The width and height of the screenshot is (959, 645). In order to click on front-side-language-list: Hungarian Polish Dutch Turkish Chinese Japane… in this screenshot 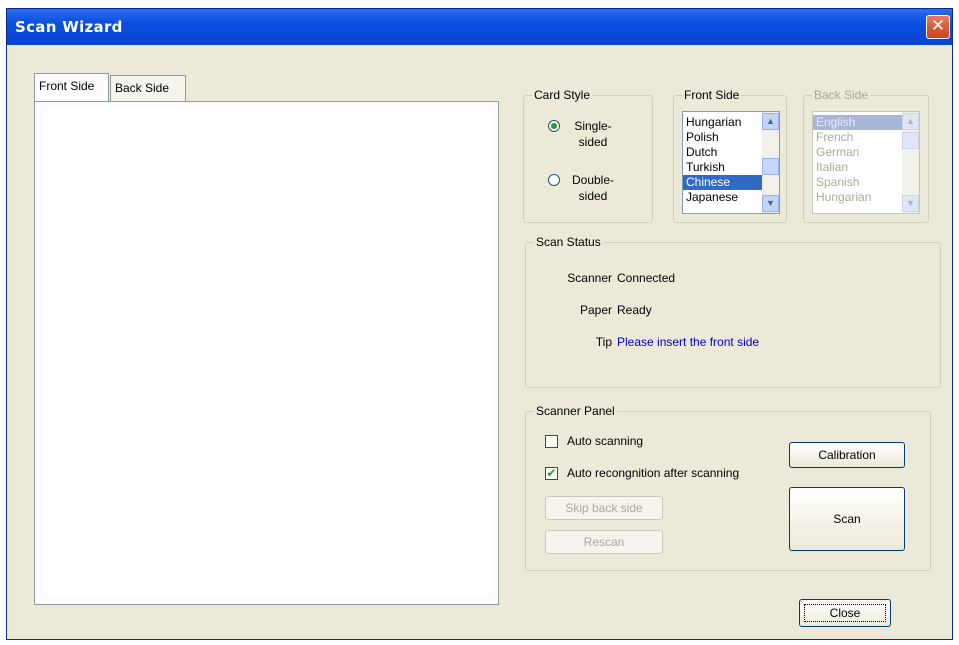, I will do `click(731, 162)`.